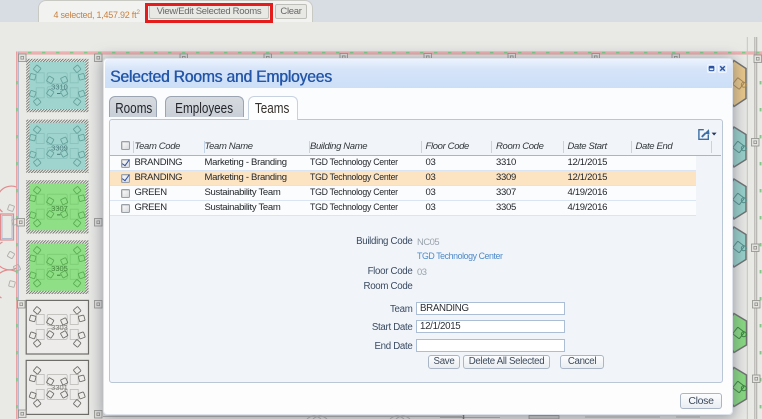  Describe the element at coordinates (59, 87) in the screenshot. I see `svg-text: 3310` at that location.